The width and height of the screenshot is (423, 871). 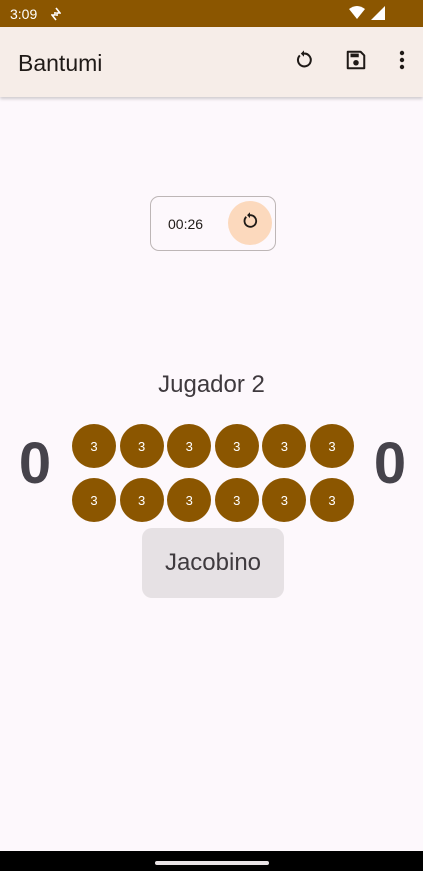 What do you see at coordinates (56, 14) in the screenshot?
I see `data-saver-icon` at bounding box center [56, 14].